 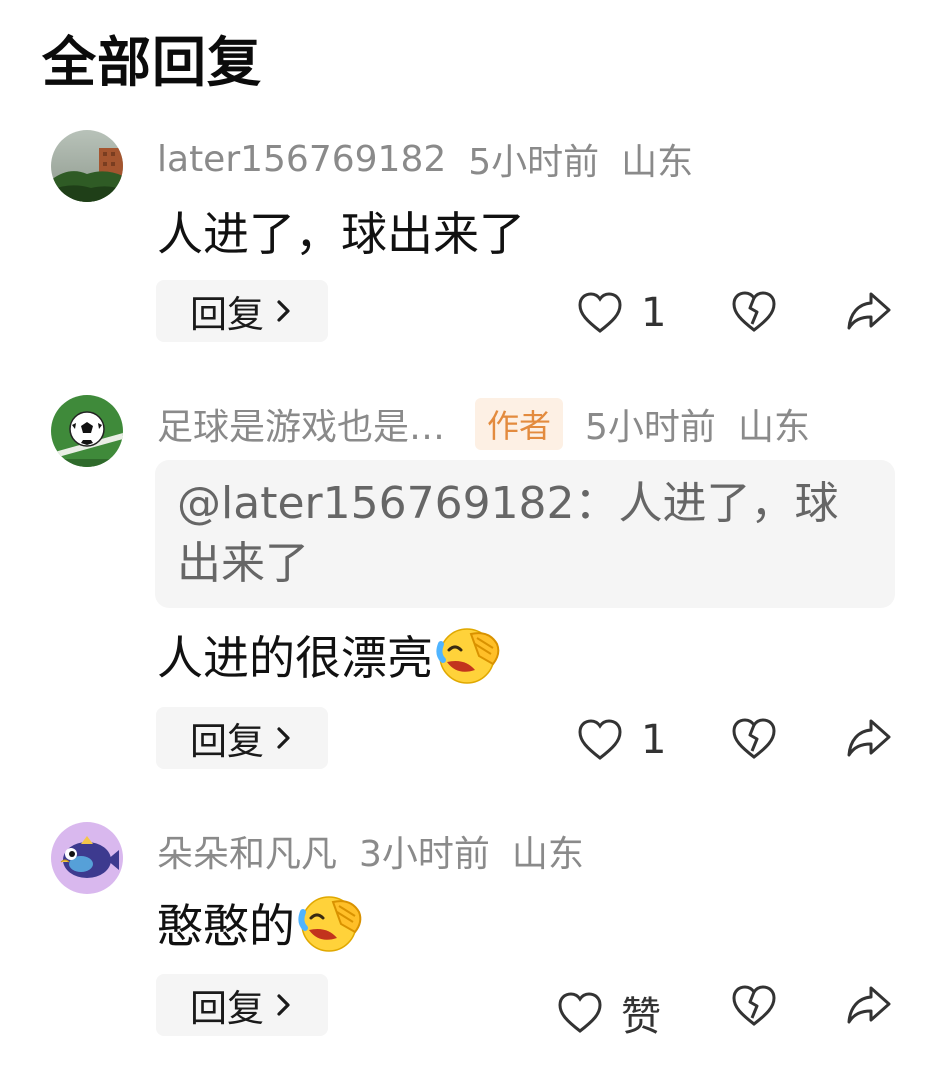 I want to click on comment-text-body: 憨憨的, so click(x=226, y=926).